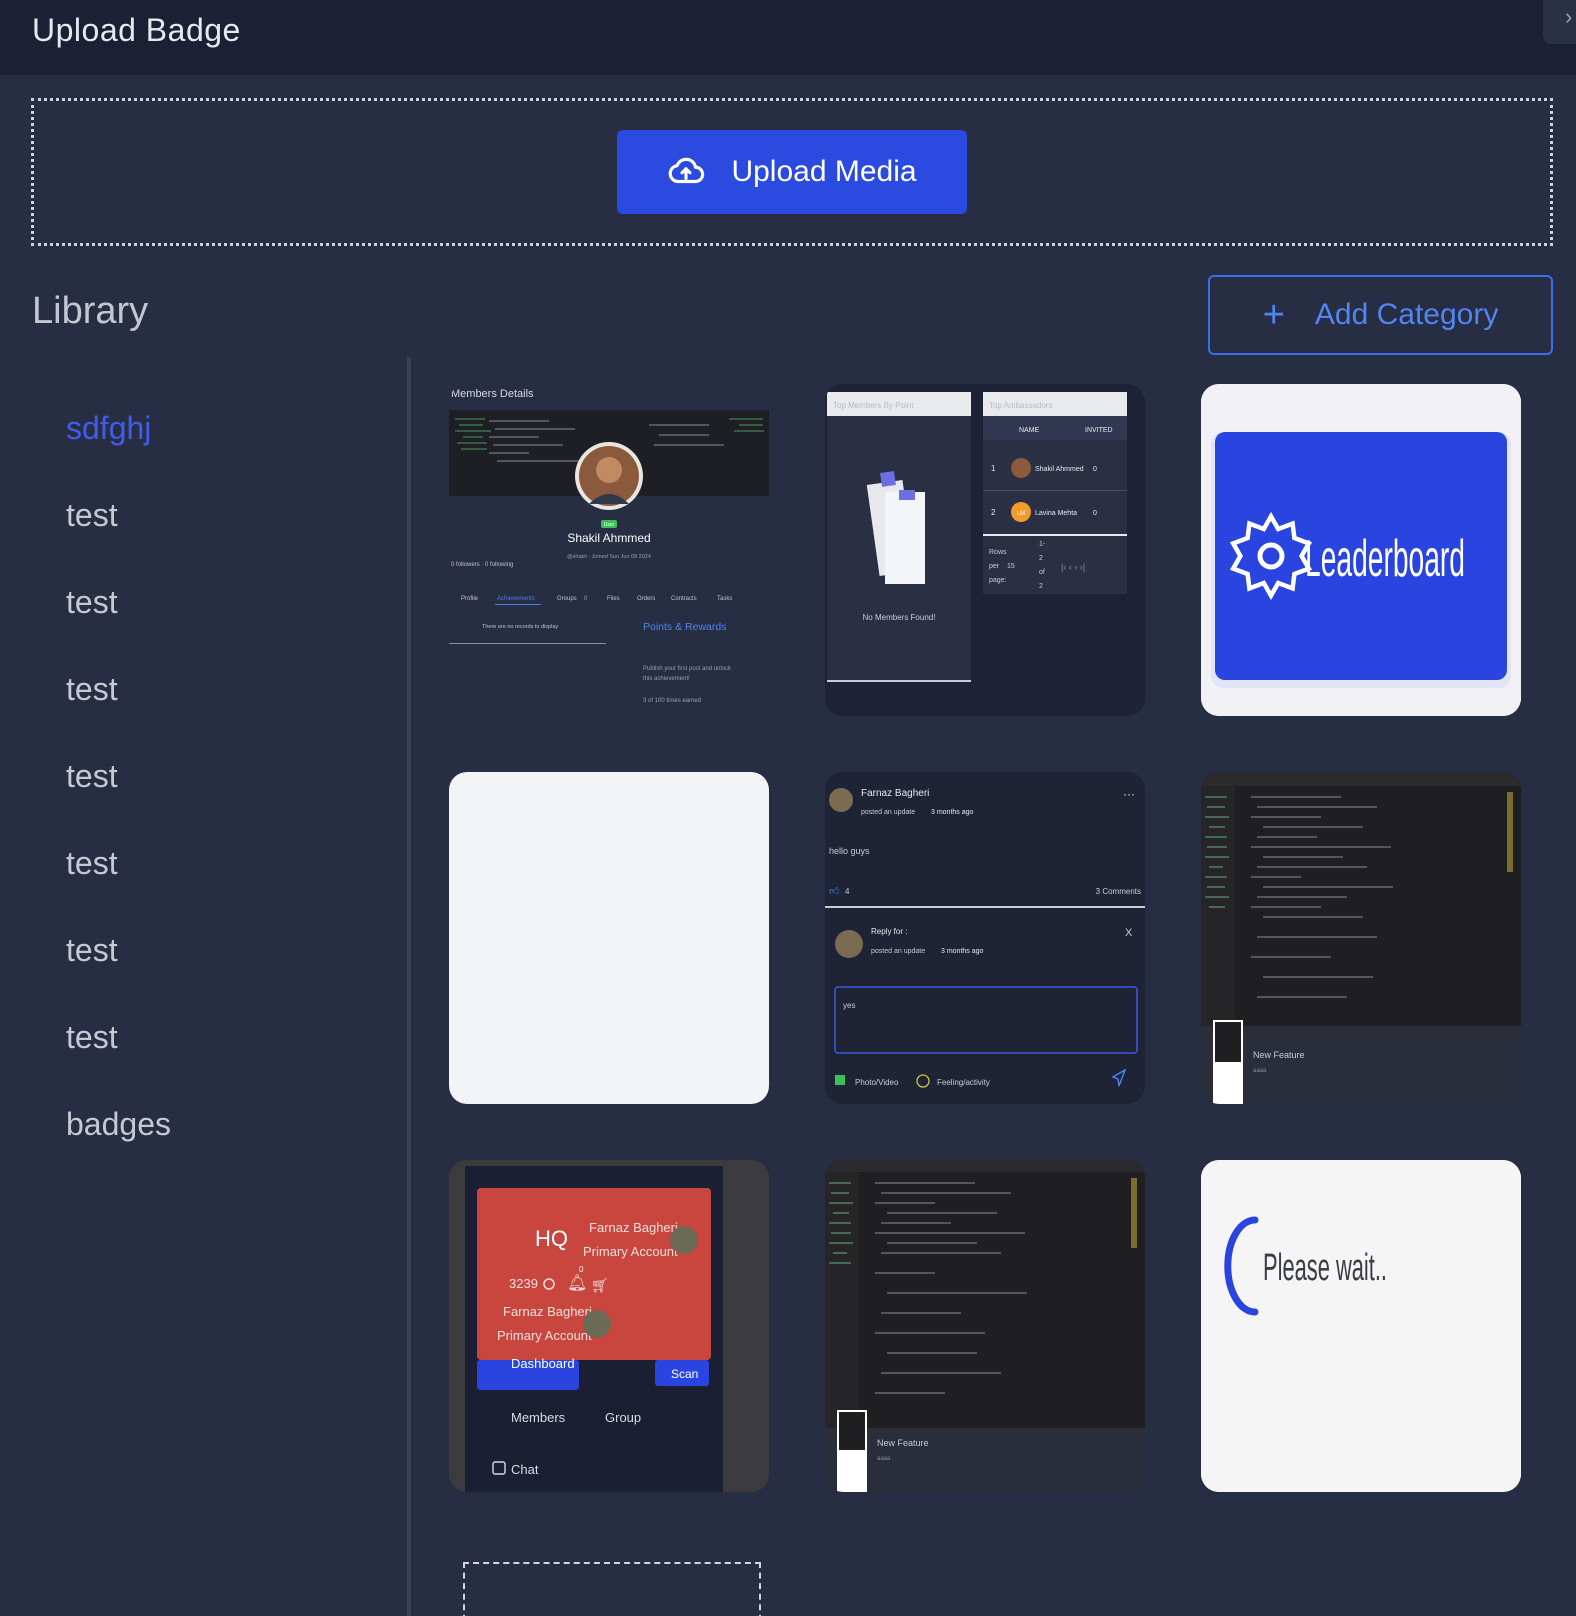  I want to click on photo-video-label: Photo/Video, so click(877, 1082).